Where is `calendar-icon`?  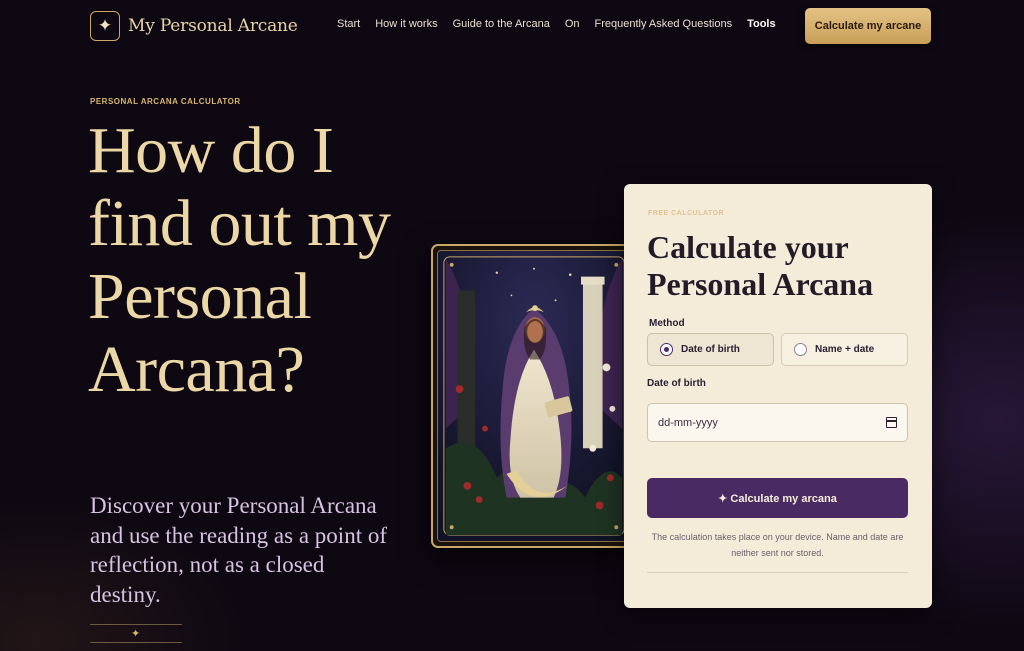
calendar-icon is located at coordinates (891, 422).